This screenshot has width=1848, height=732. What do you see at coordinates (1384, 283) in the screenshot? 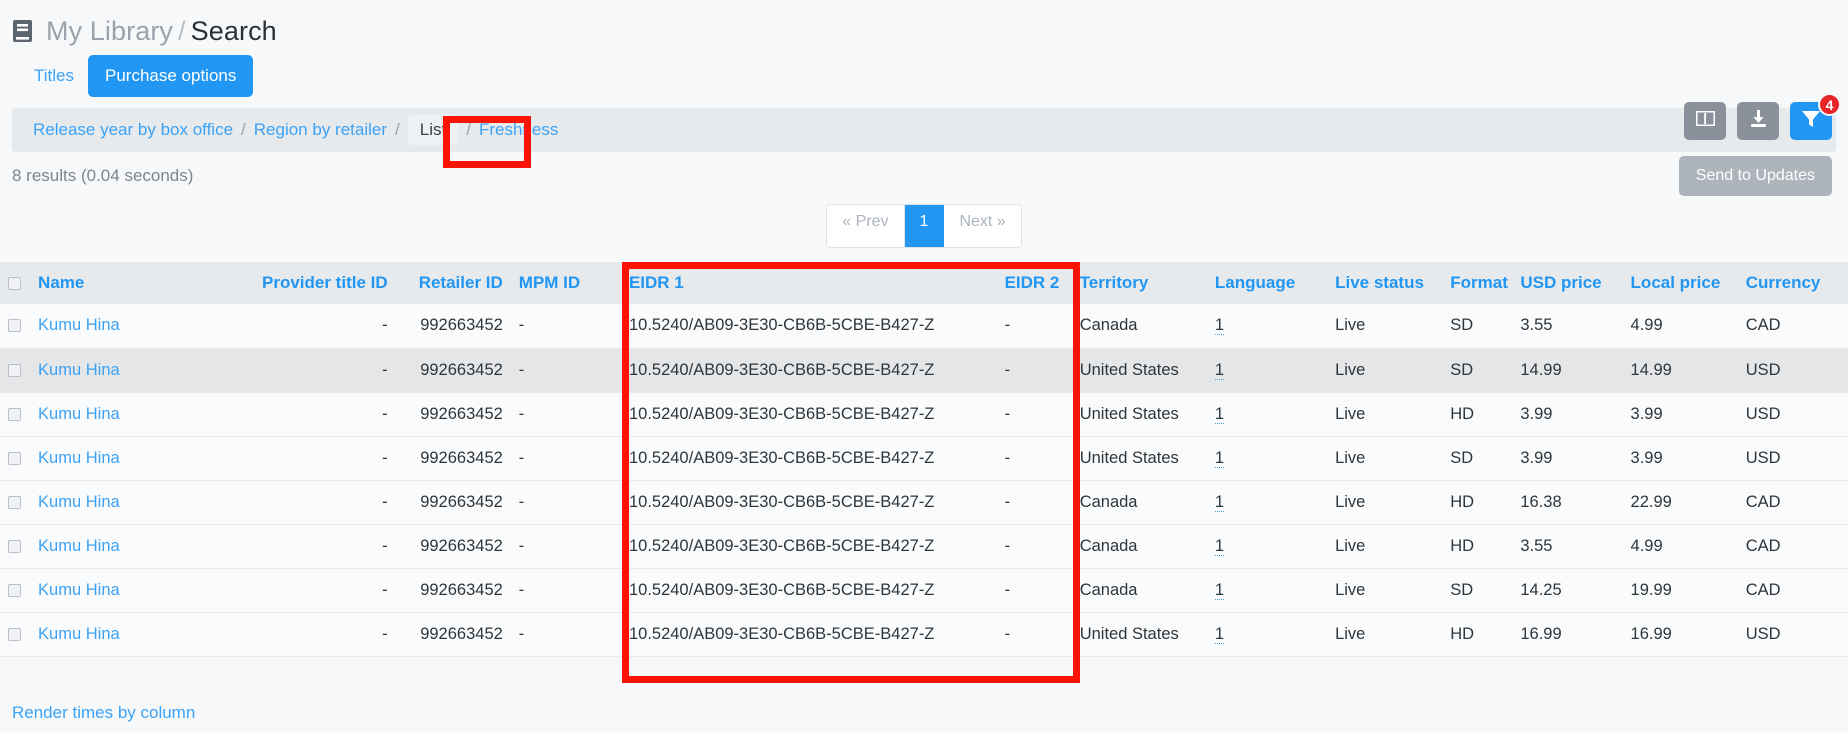
I see `column-header-live-status: Live status` at bounding box center [1384, 283].